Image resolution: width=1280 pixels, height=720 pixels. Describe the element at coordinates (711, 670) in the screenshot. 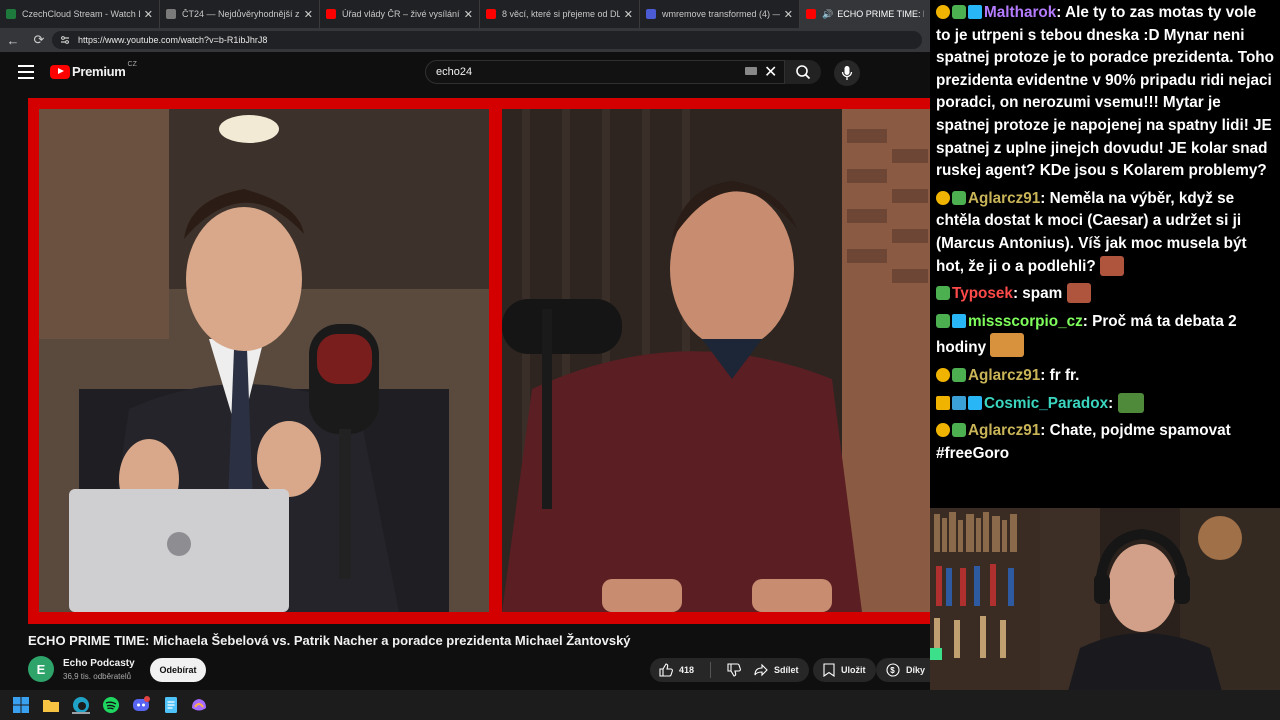

I see `separator` at that location.